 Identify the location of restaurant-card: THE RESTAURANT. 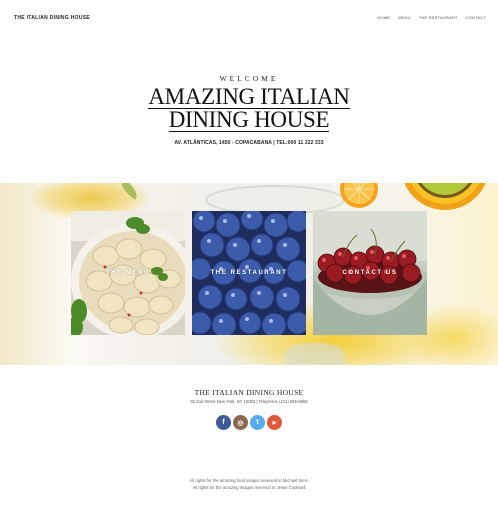
(249, 273).